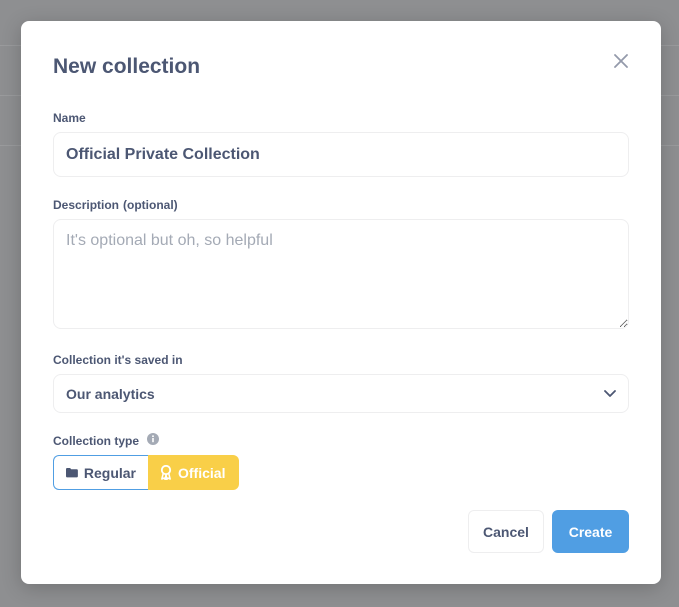  I want to click on collection-type-toggle: Regular Official, so click(146, 472).